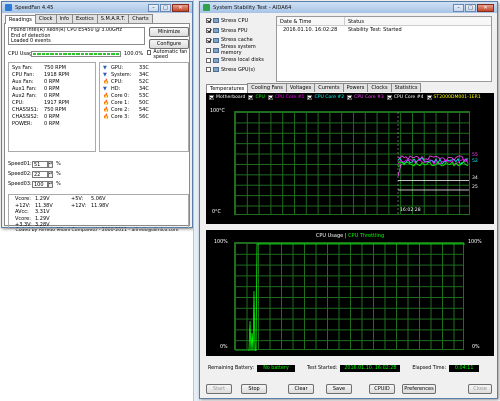 This screenshot has height=401, width=500. I want to click on stress-option: Stress local disks, so click(241, 60).